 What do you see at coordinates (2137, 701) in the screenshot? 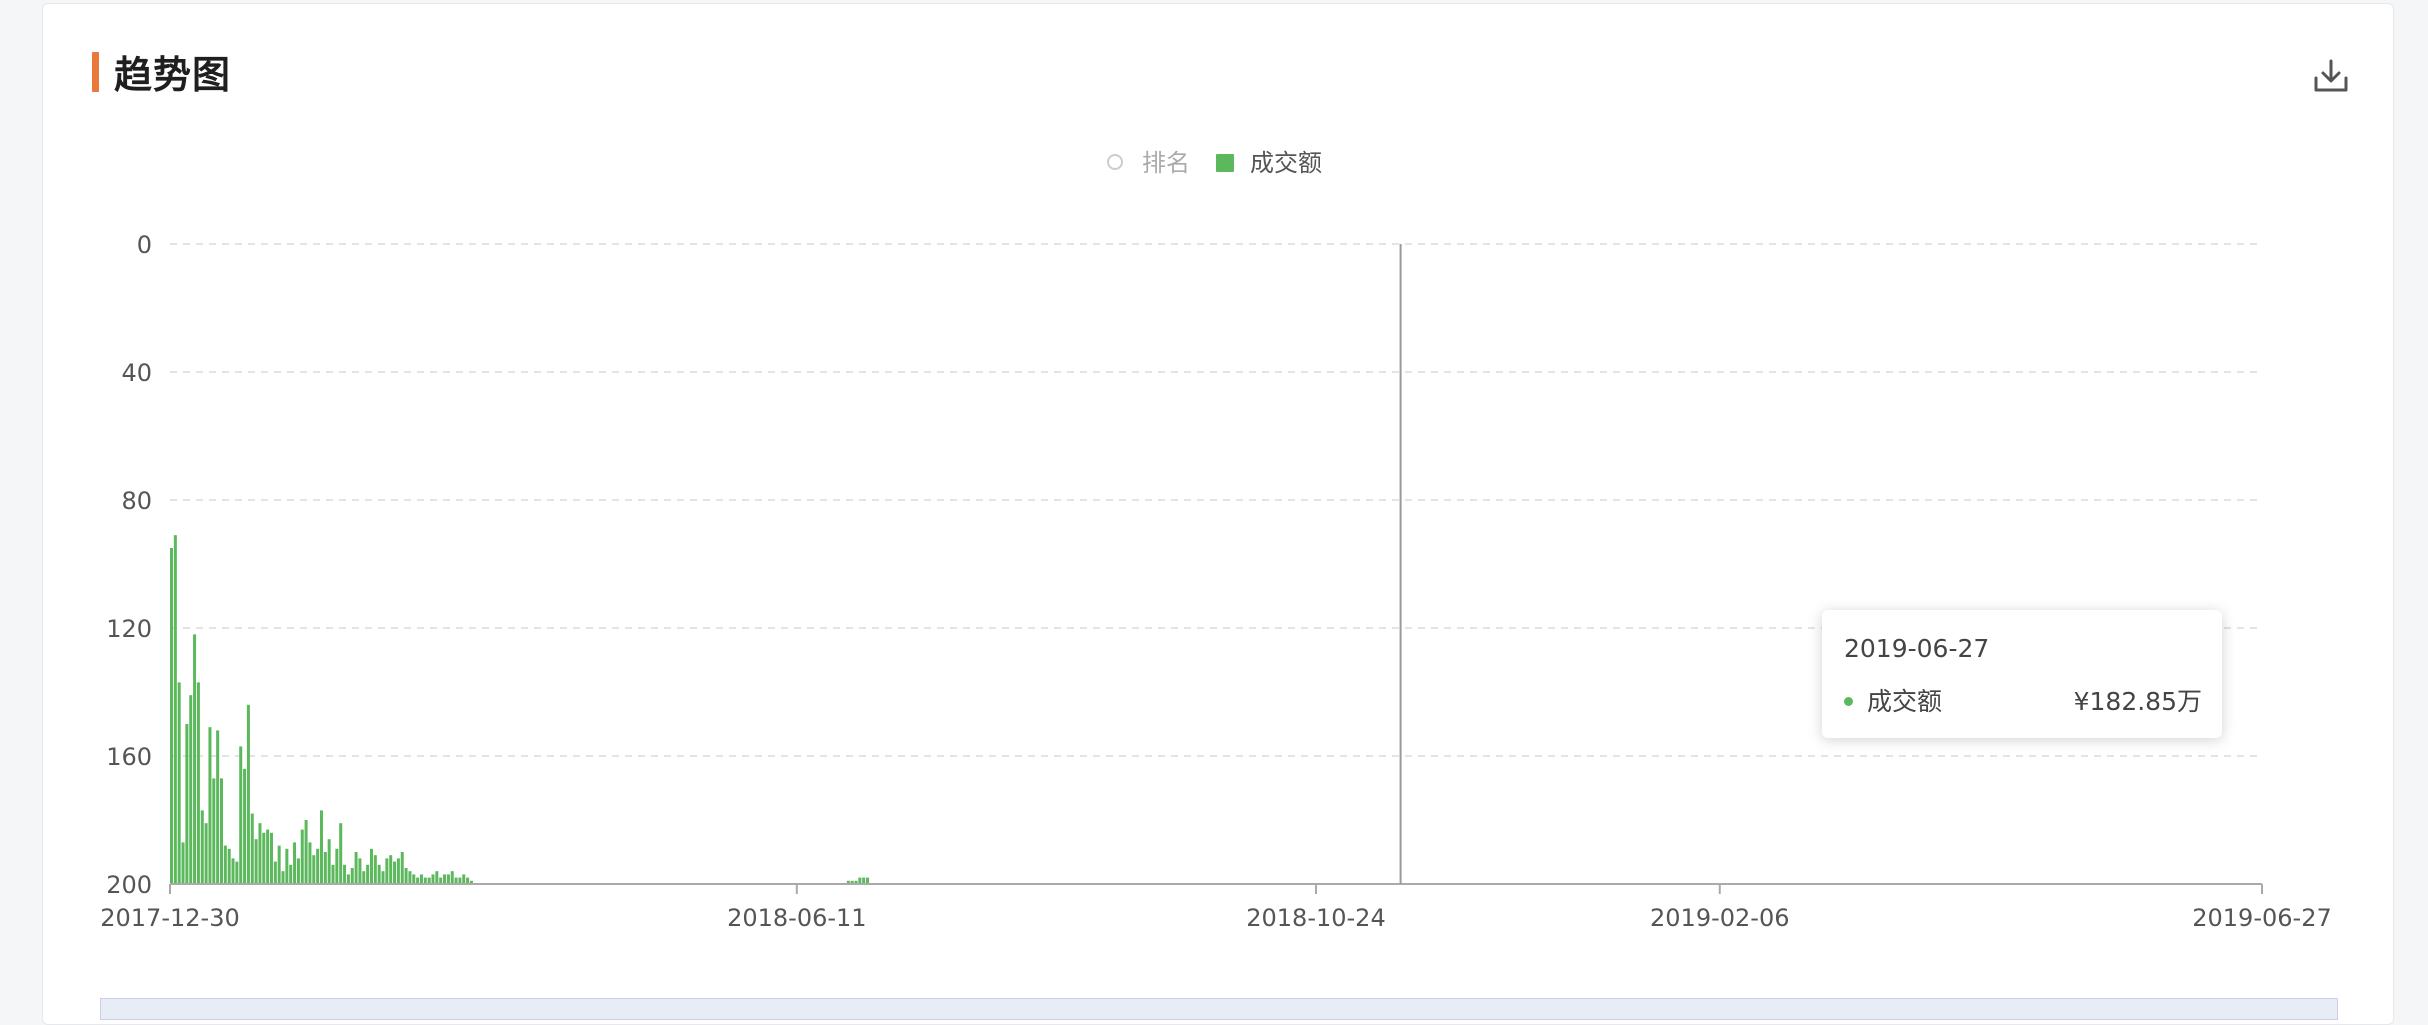
I see `tooltip-value: ¥182.85万` at bounding box center [2137, 701].